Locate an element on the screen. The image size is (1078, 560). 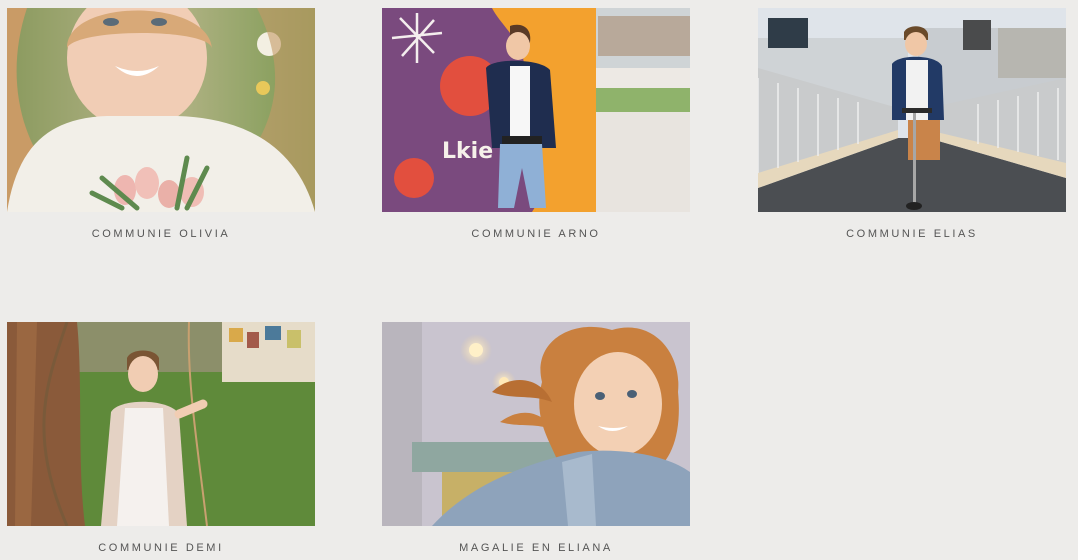
gallery-card-communie-elias: COMMUNIE ELIAS is located at coordinates (912, 124).